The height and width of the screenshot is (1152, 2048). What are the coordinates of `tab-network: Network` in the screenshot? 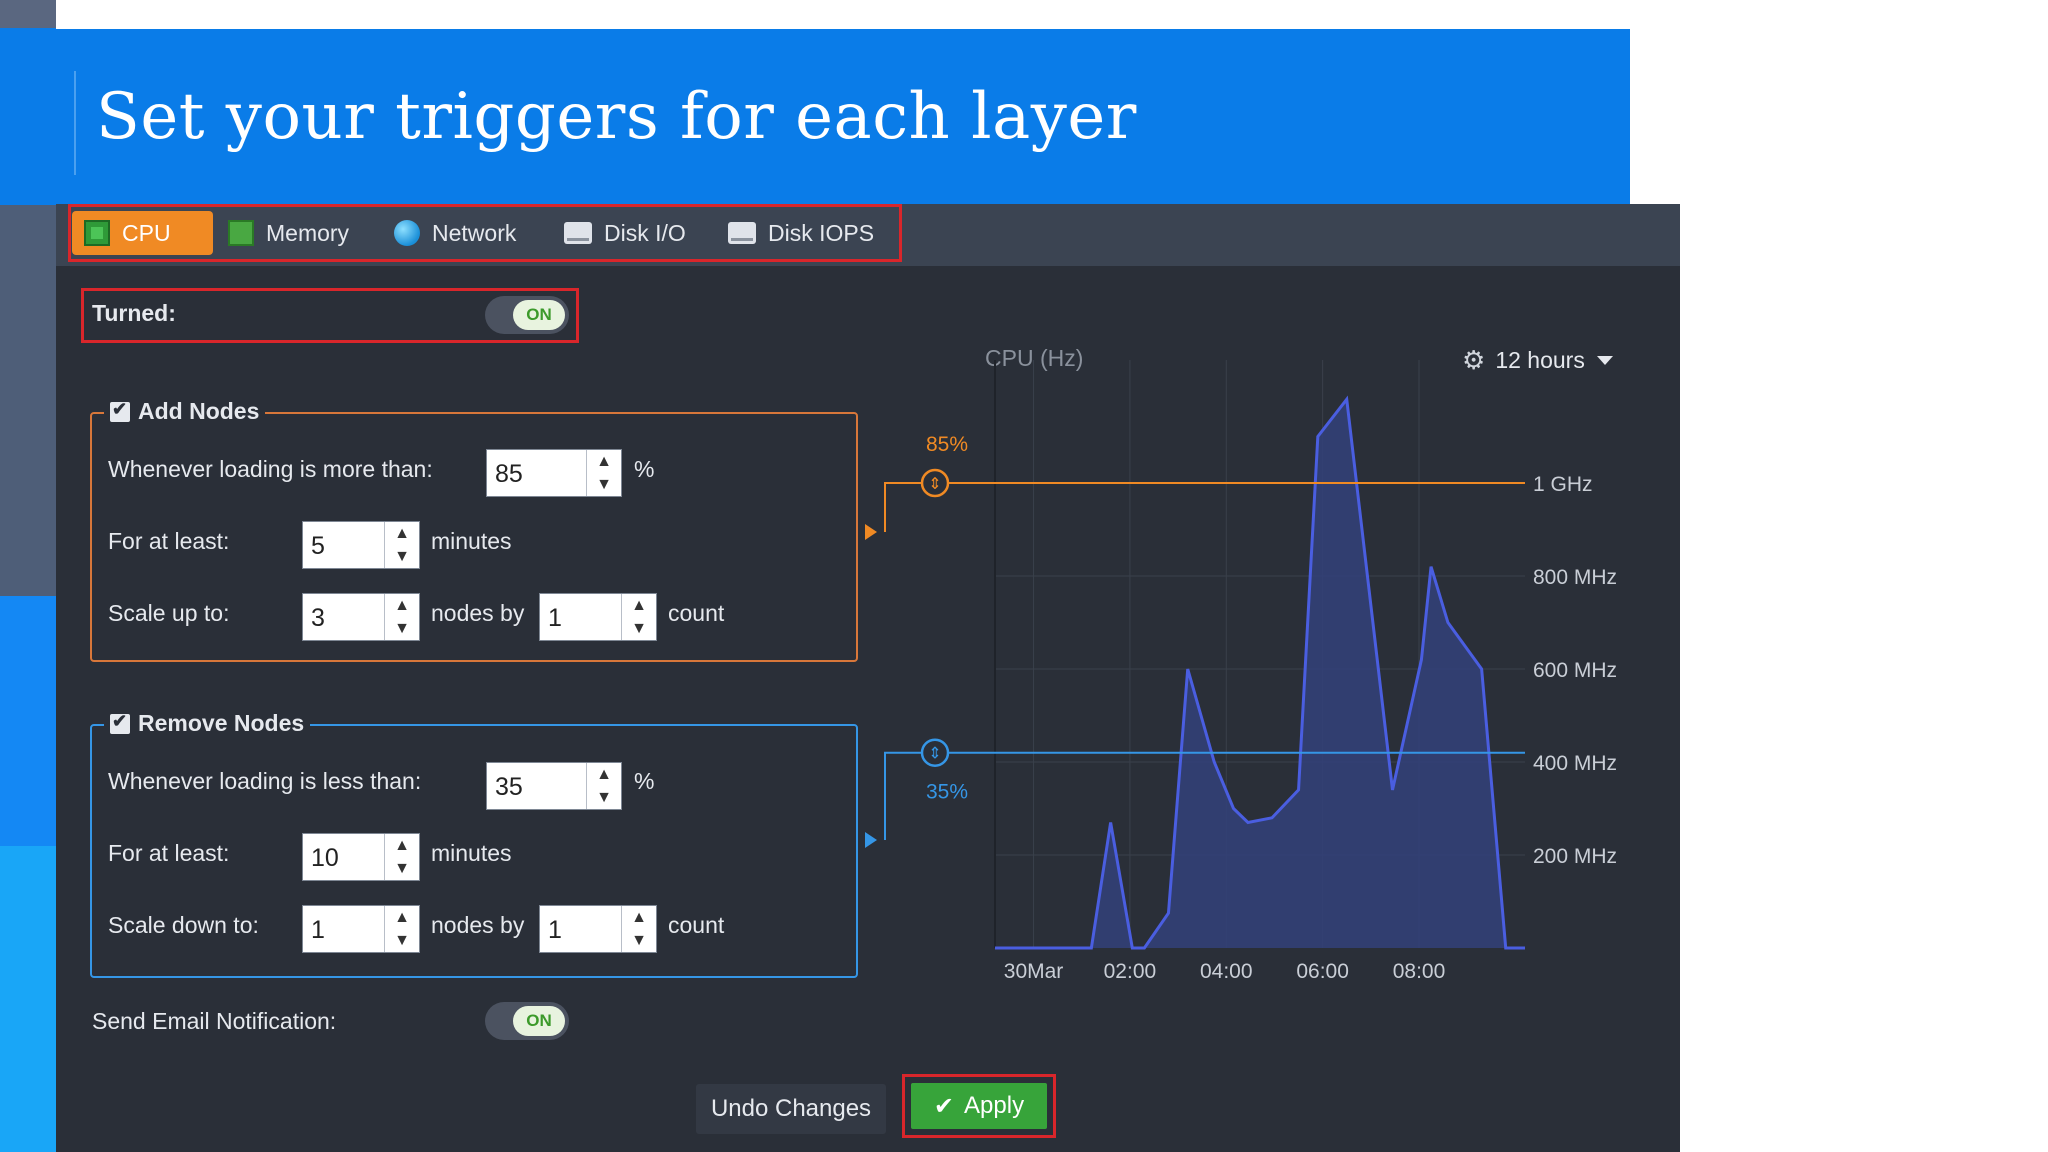 It's located at (455, 233).